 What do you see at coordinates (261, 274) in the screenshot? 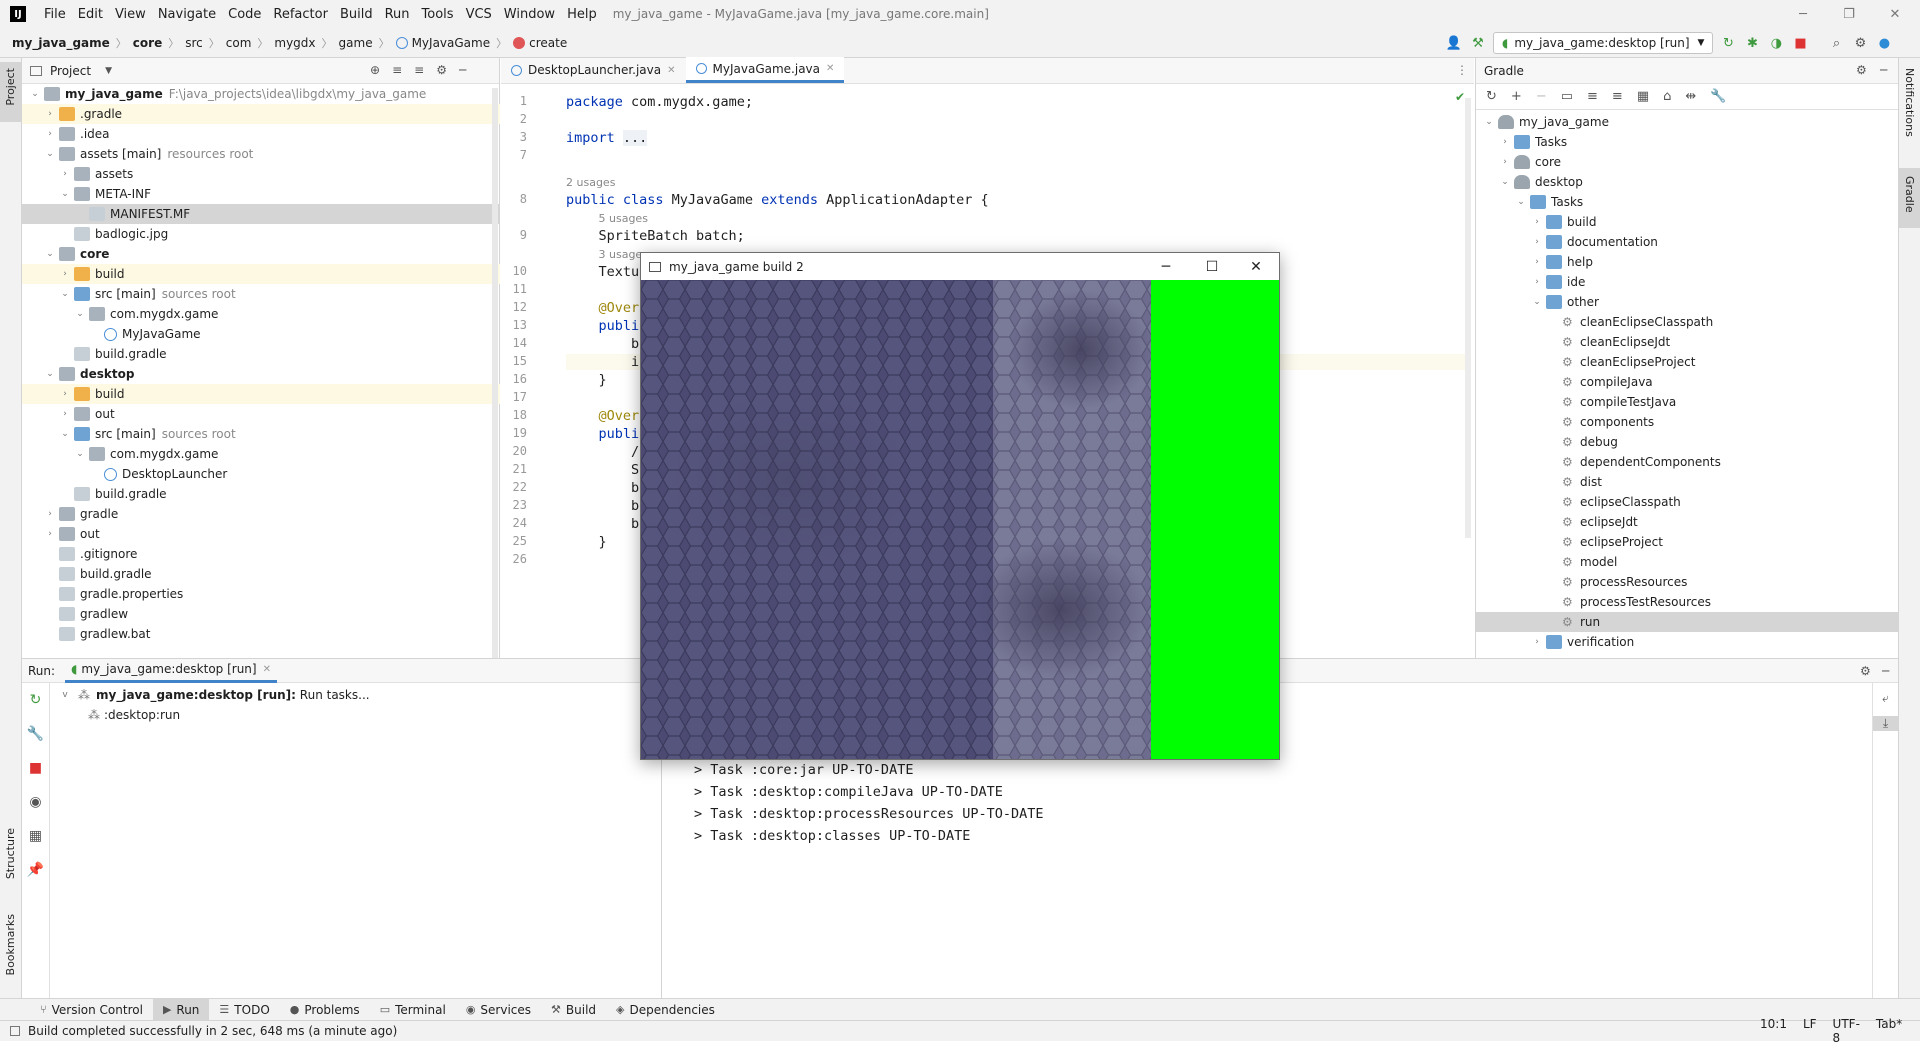
I see `project-tree-node: › build` at bounding box center [261, 274].